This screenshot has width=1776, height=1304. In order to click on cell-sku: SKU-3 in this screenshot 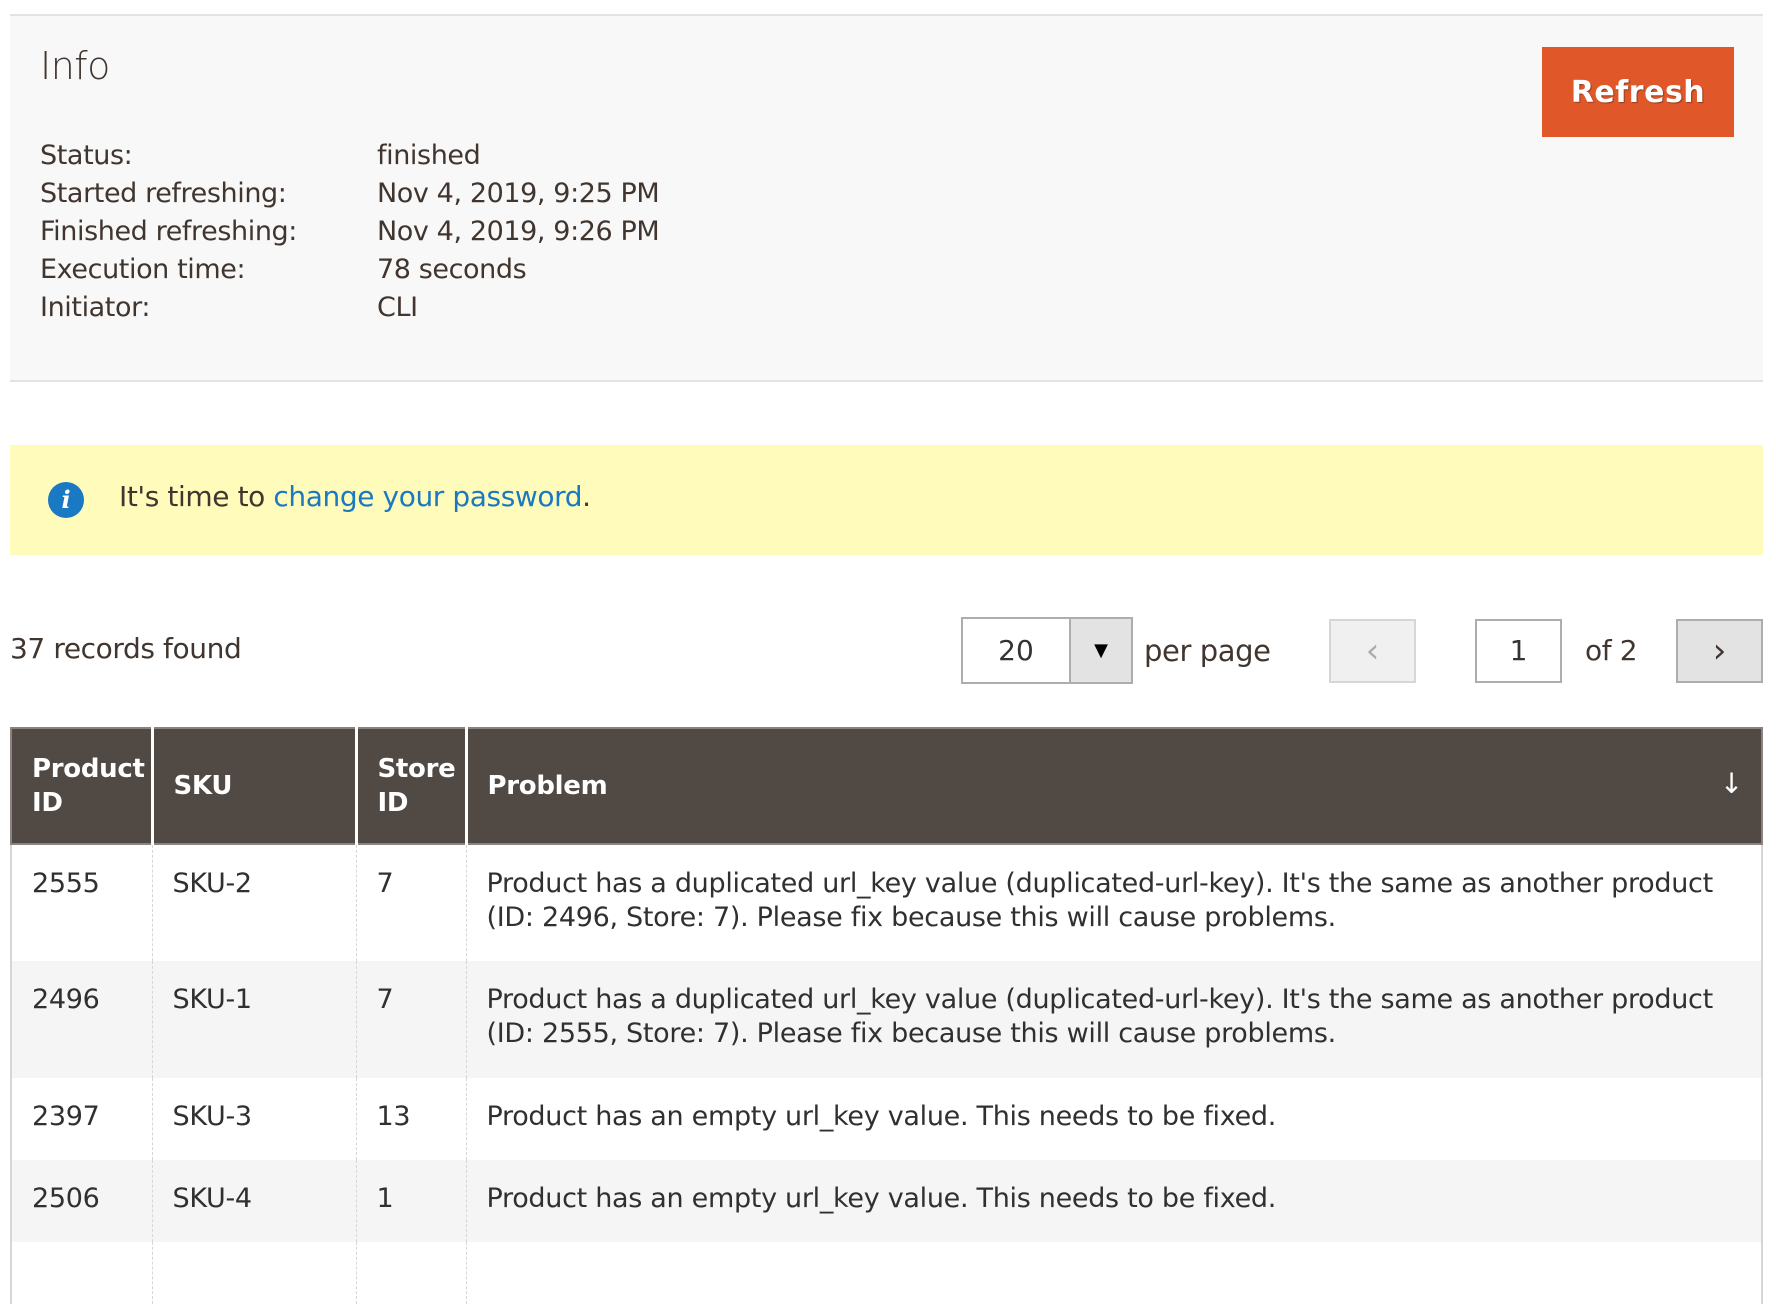, I will do `click(253, 1119)`.